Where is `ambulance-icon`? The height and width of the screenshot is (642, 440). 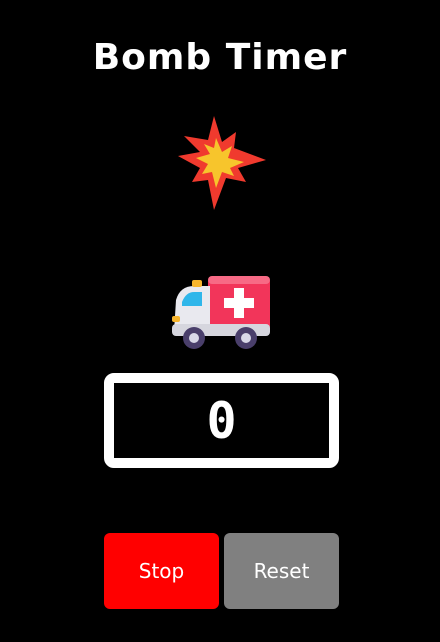
ambulance-icon is located at coordinates (220, 313).